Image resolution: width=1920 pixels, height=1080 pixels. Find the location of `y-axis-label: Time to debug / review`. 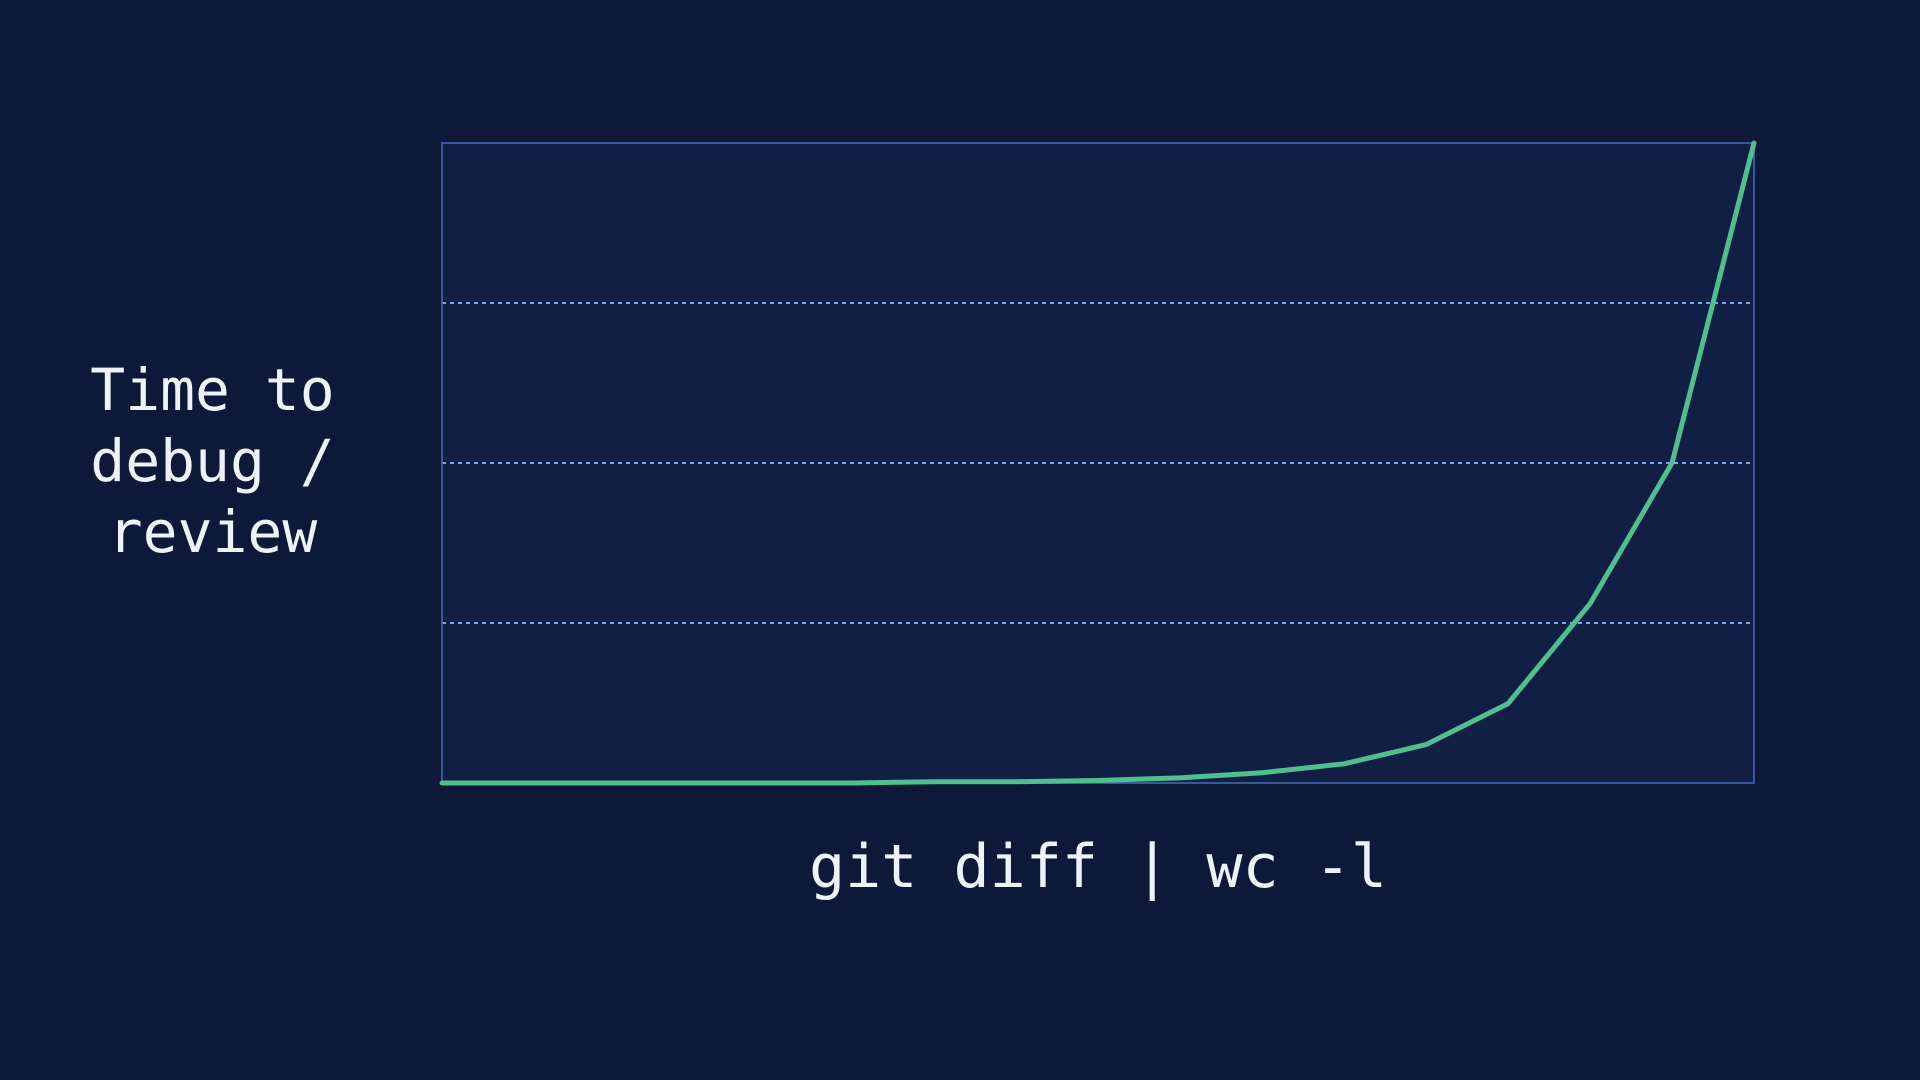

y-axis-label: Time to debug / review is located at coordinates (212, 461).